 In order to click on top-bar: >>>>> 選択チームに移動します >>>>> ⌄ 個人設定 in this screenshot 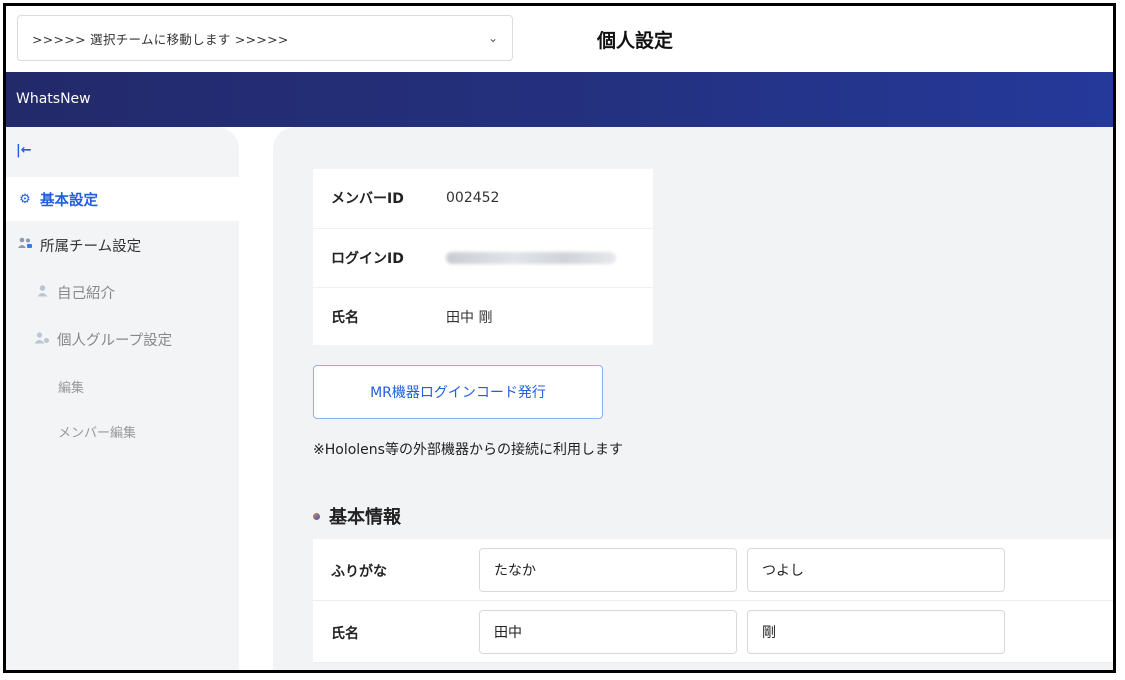, I will do `click(559, 39)`.